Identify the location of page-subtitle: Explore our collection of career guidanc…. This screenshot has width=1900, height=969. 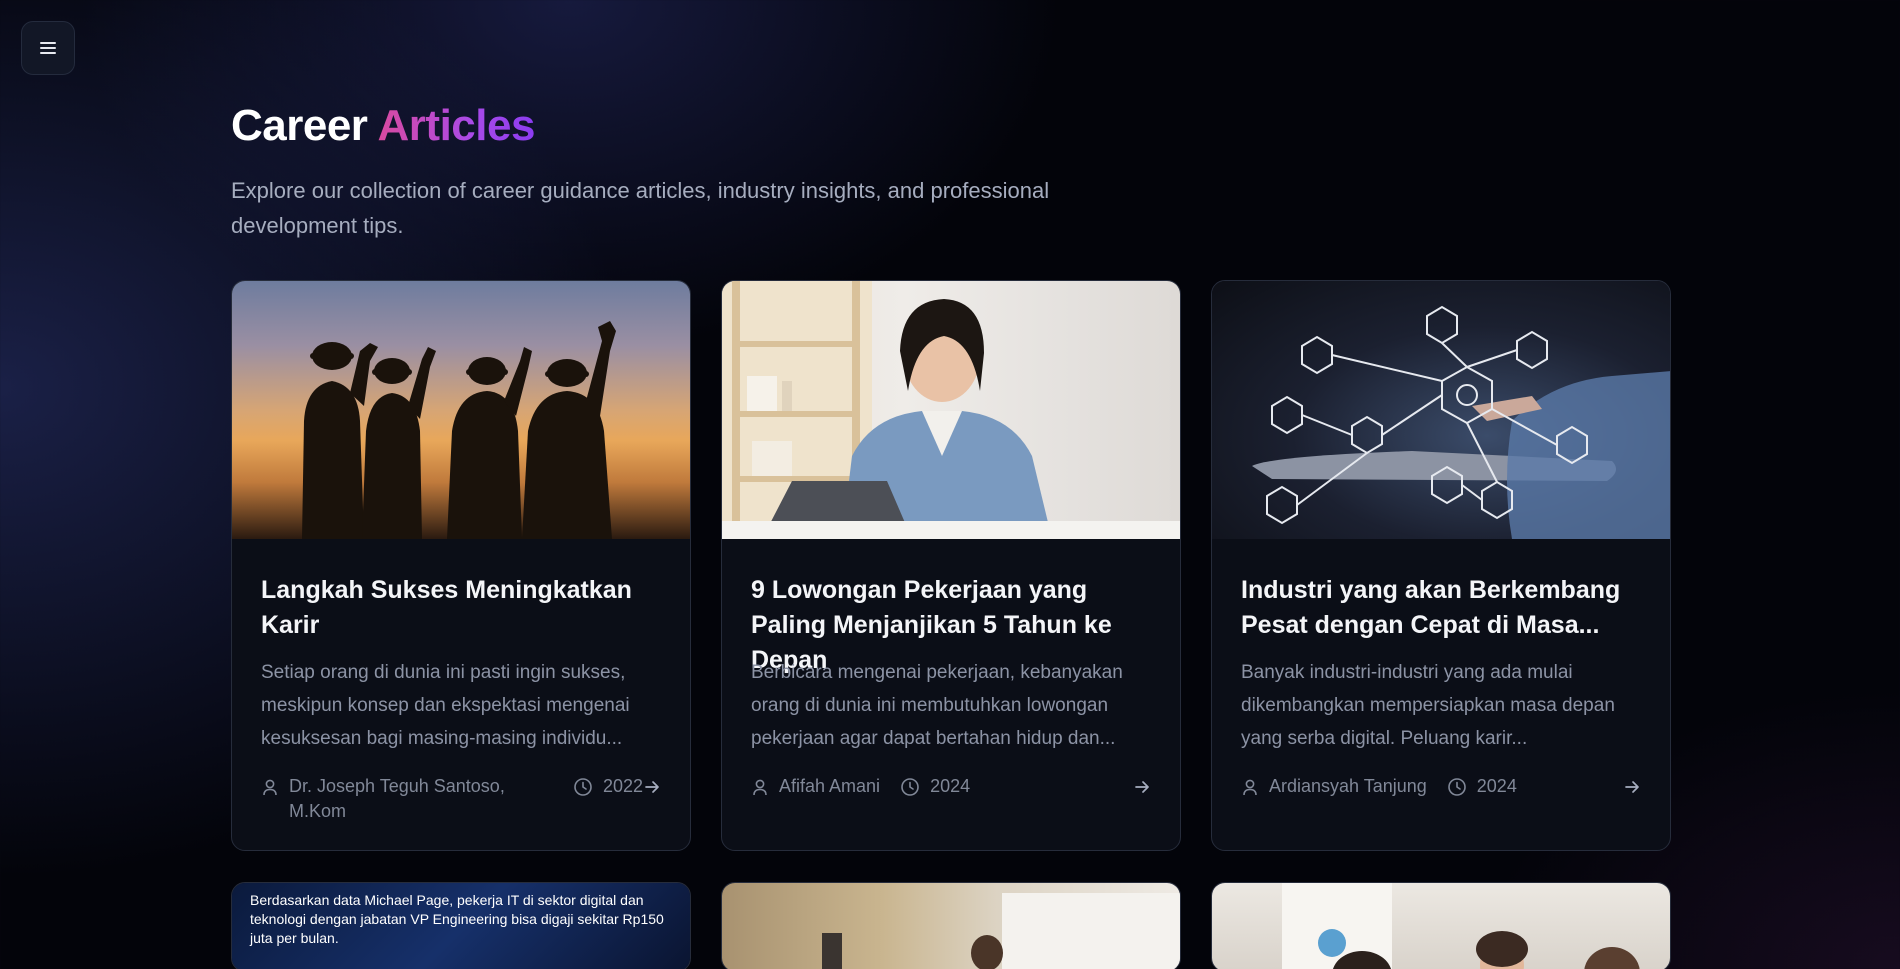
(640, 207).